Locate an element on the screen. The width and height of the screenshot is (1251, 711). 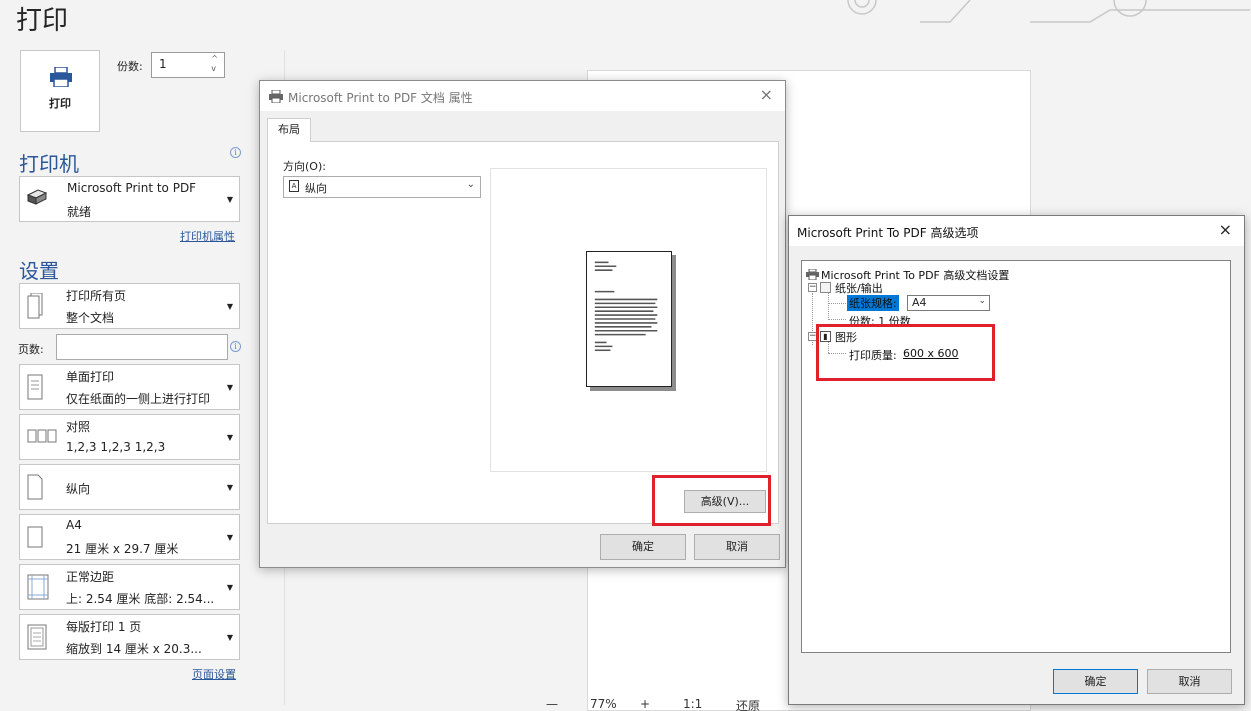
pages-input is located at coordinates (142, 347).